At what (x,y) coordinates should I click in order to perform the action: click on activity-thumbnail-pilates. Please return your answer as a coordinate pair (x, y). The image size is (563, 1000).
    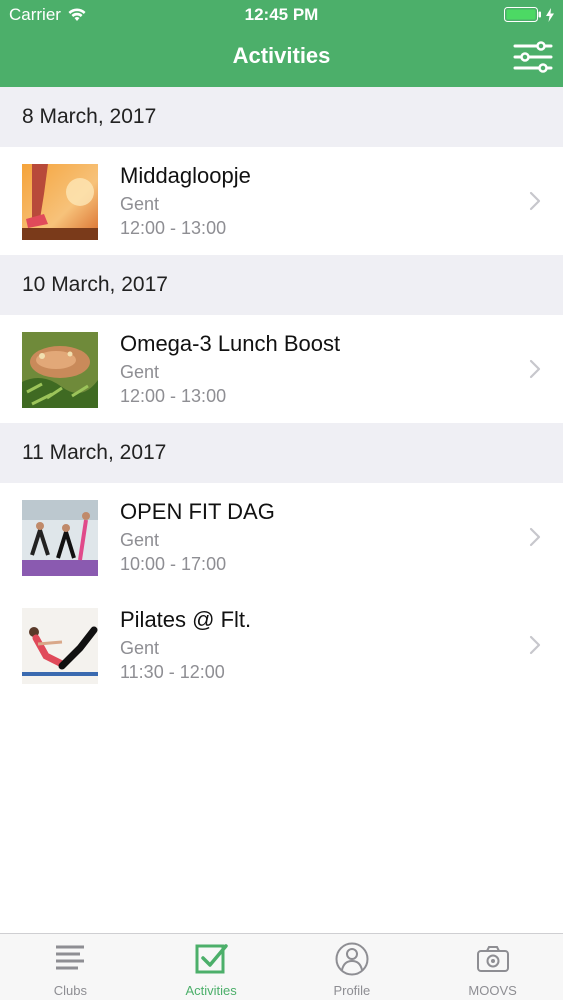
    Looking at the image, I should click on (60, 646).